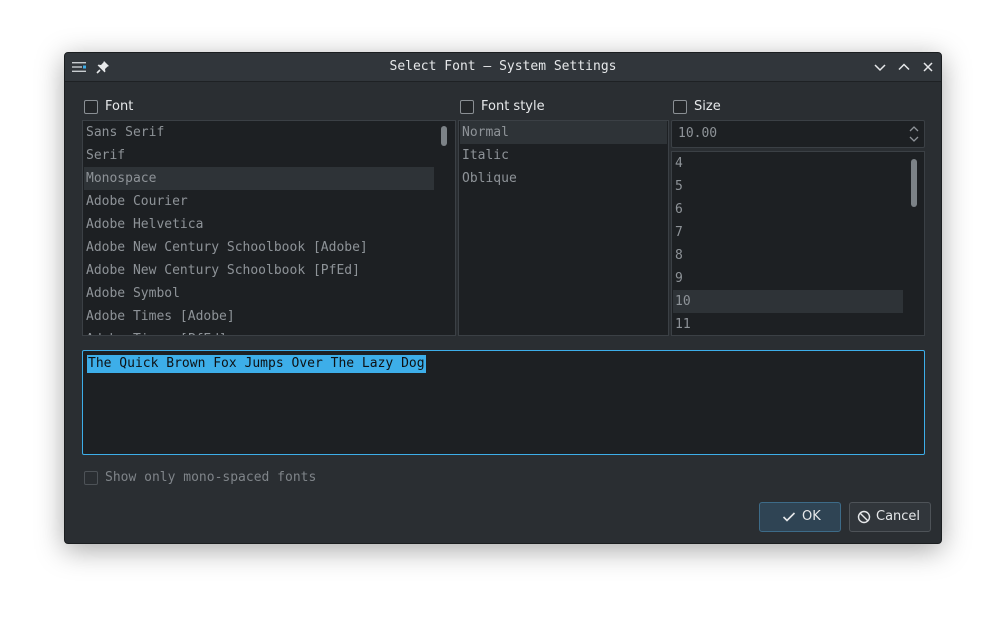  What do you see at coordinates (485, 132) in the screenshot?
I see `list-item: Normal` at bounding box center [485, 132].